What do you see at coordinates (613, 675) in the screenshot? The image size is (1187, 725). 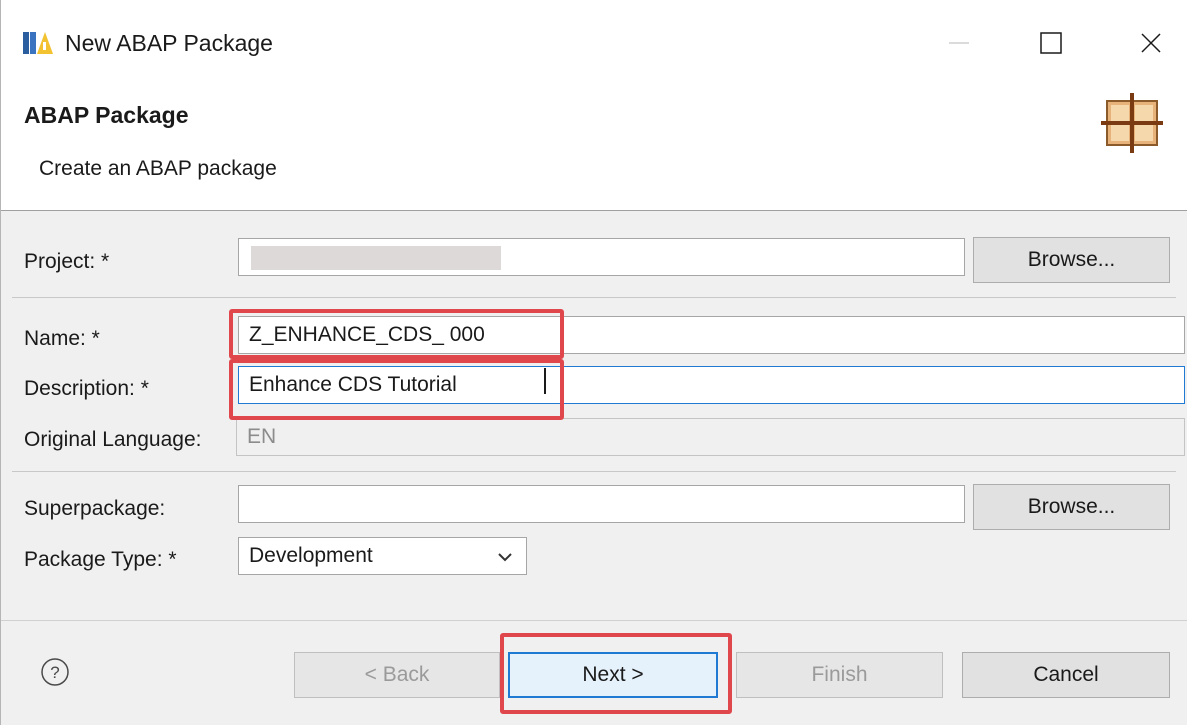 I see `next-button: Next >` at bounding box center [613, 675].